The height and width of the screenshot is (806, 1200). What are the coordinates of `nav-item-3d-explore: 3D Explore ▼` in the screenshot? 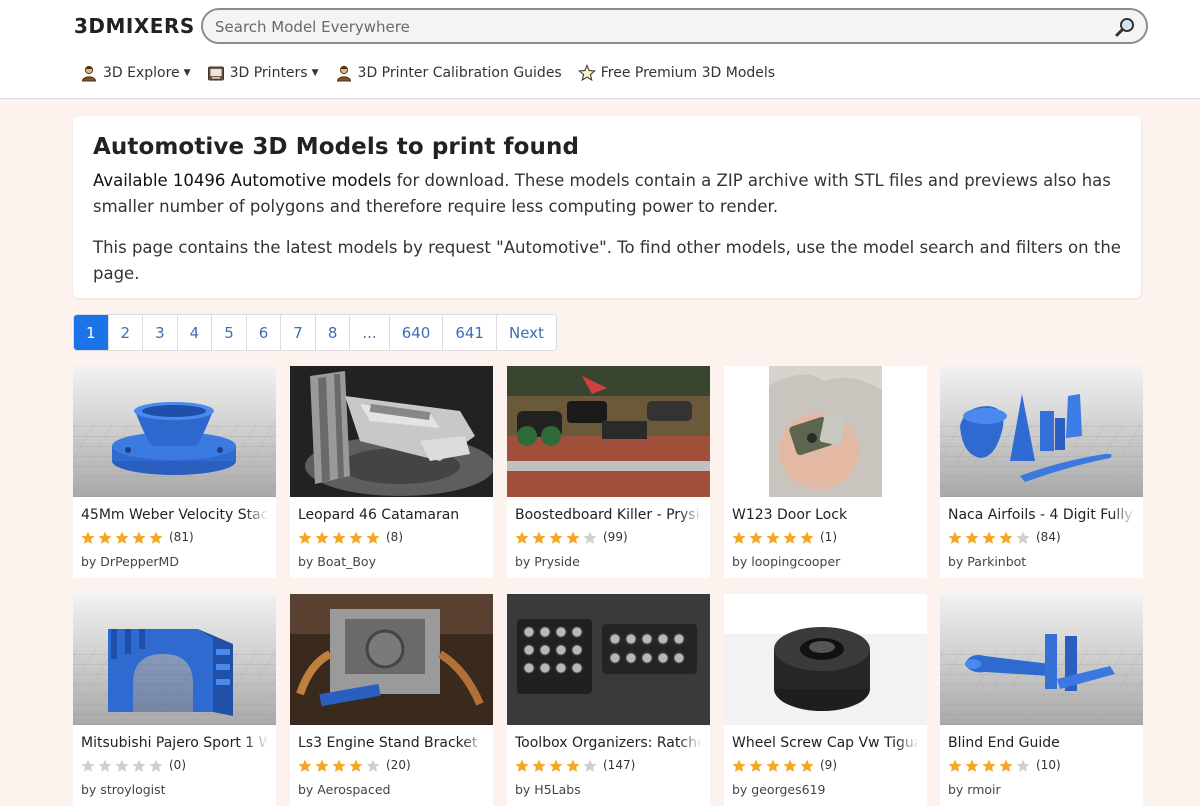 It's located at (135, 73).